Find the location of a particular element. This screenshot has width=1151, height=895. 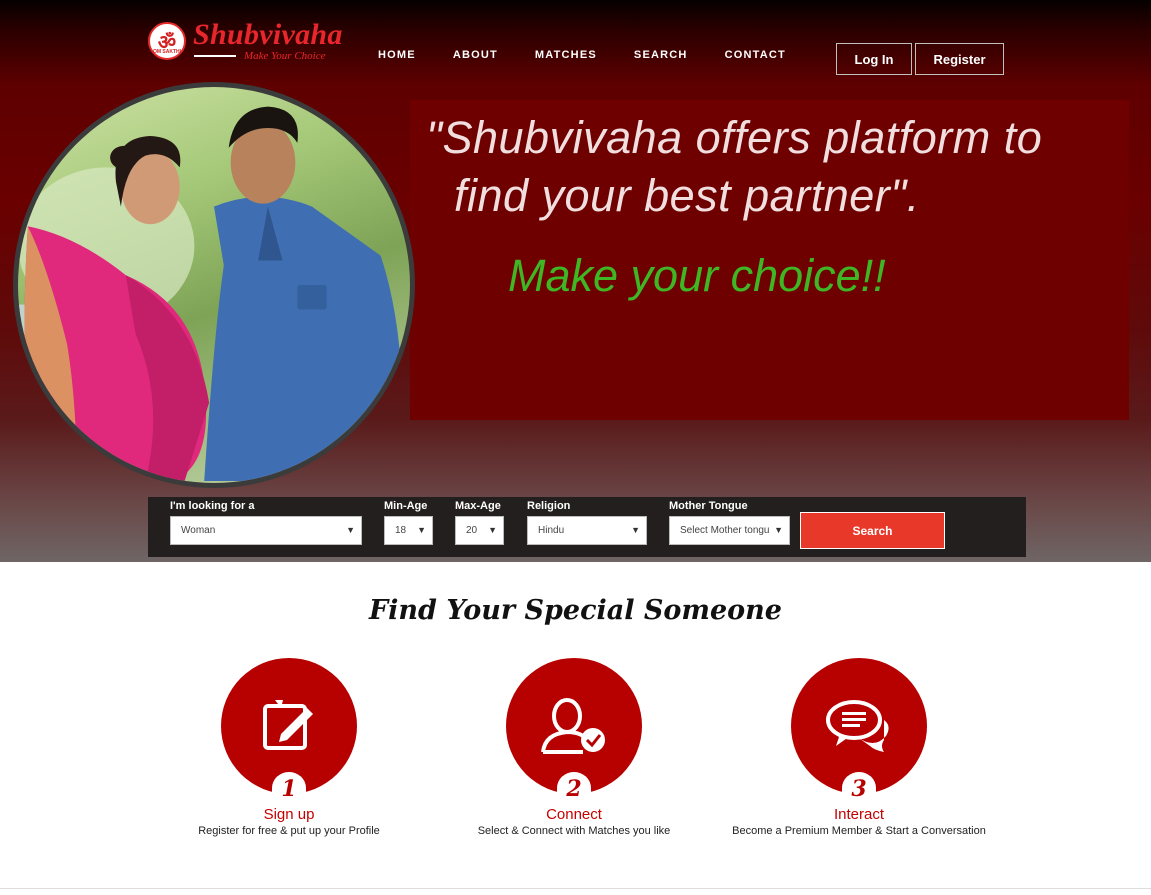

brand-tagline: Make Your Choice is located at coordinates (285, 56).